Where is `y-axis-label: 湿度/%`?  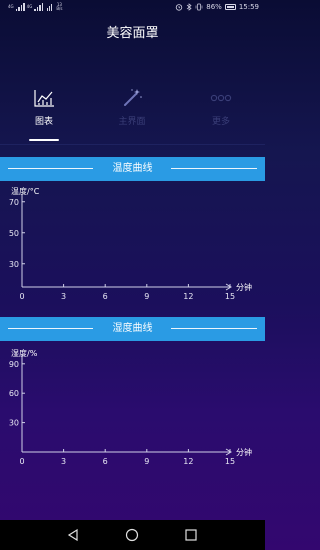 y-axis-label: 湿度/% is located at coordinates (24, 353).